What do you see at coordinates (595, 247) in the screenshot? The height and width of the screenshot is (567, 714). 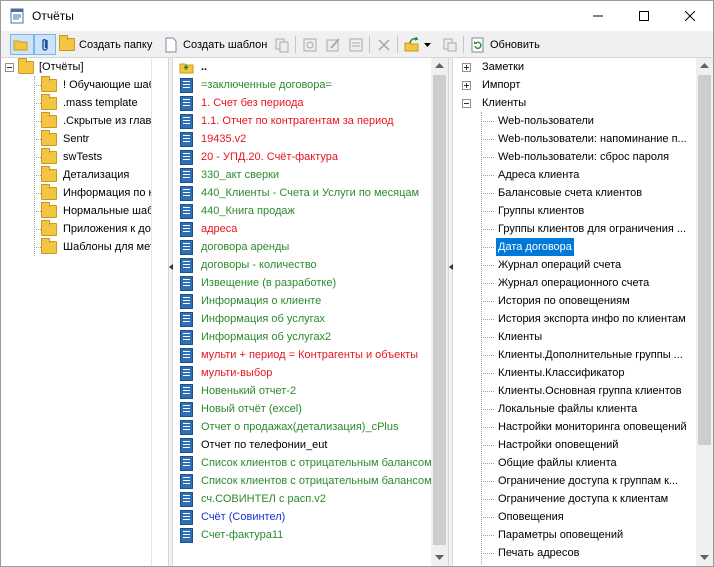 I see `category-item: Дата договора` at bounding box center [595, 247].